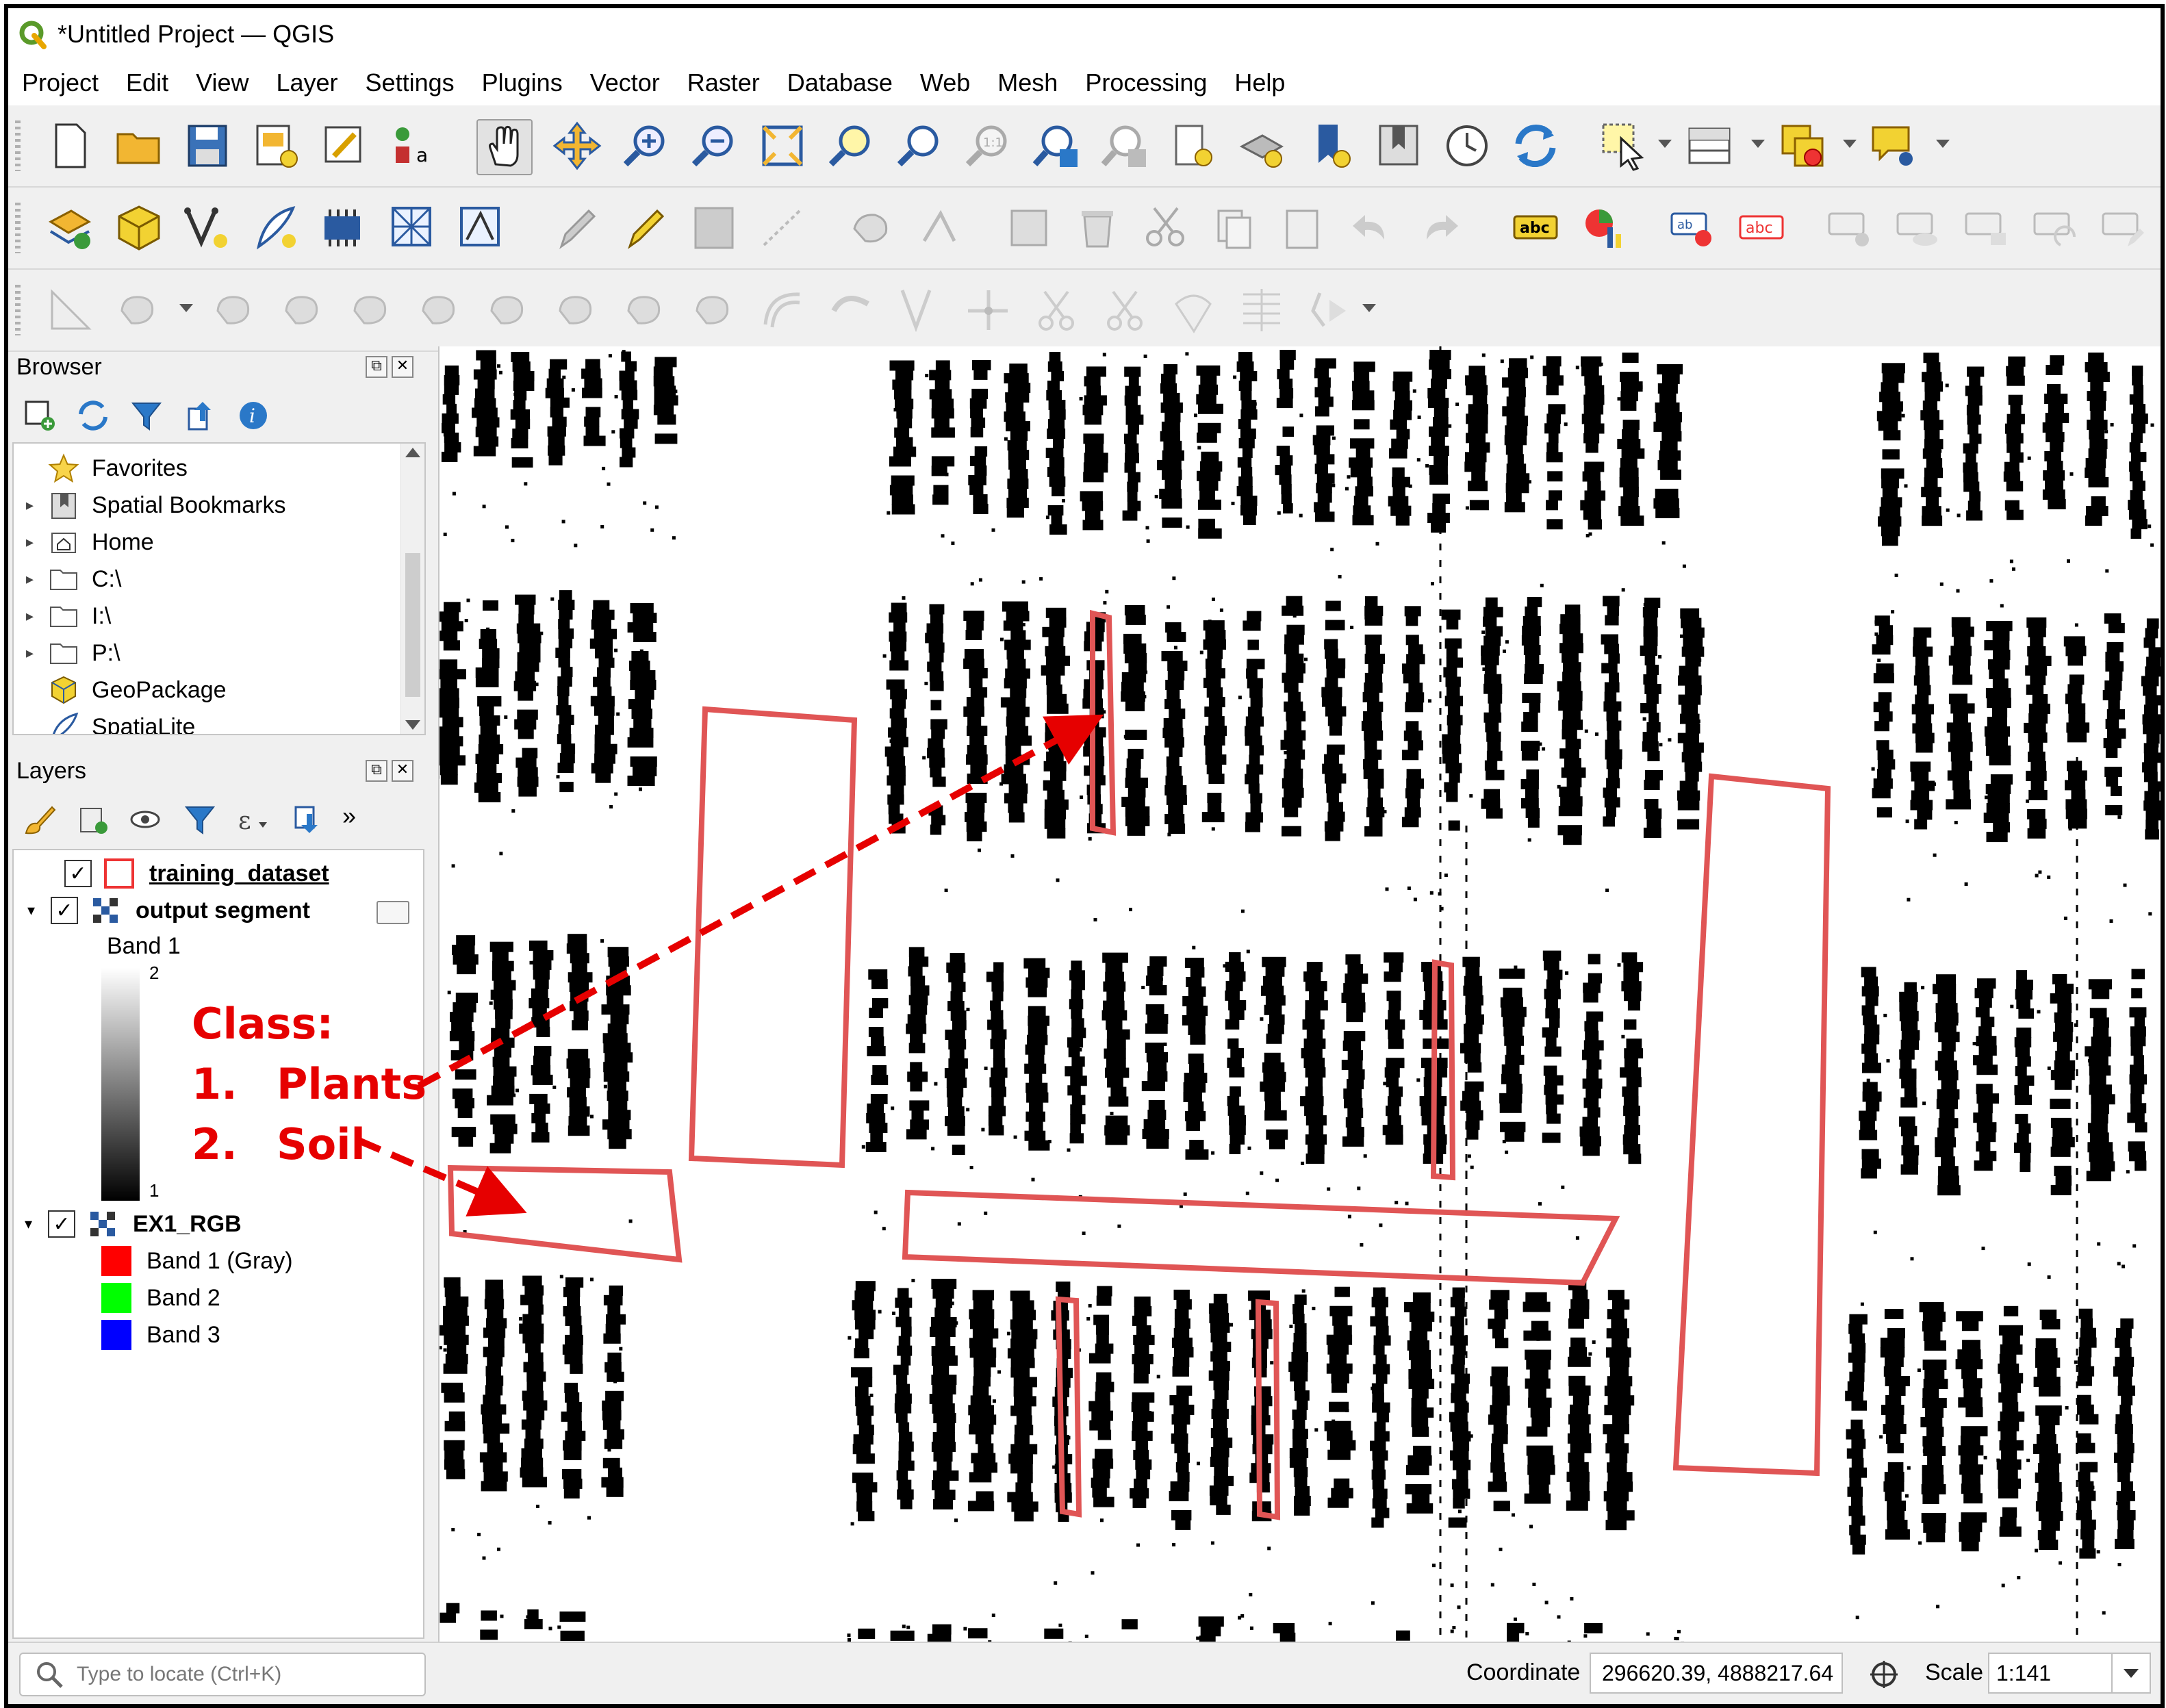  What do you see at coordinates (1716, 1673) in the screenshot?
I see `coordinate-field: 296620.39, 4888217.64` at bounding box center [1716, 1673].